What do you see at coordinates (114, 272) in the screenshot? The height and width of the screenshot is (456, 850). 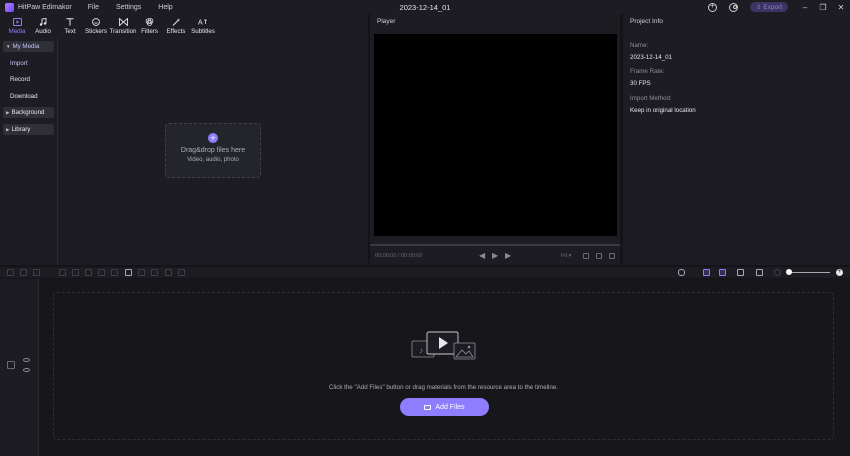 I see `mirror-icon` at bounding box center [114, 272].